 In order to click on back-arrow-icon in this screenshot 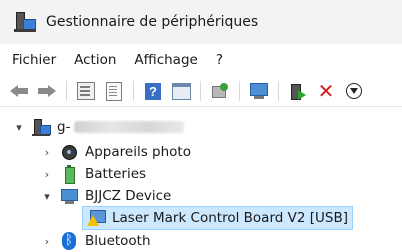, I will do `click(19, 91)`.